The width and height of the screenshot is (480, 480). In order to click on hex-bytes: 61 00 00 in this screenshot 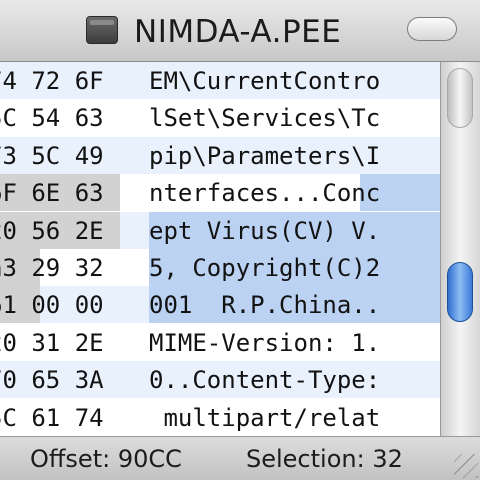, I will do `click(52, 305)`.